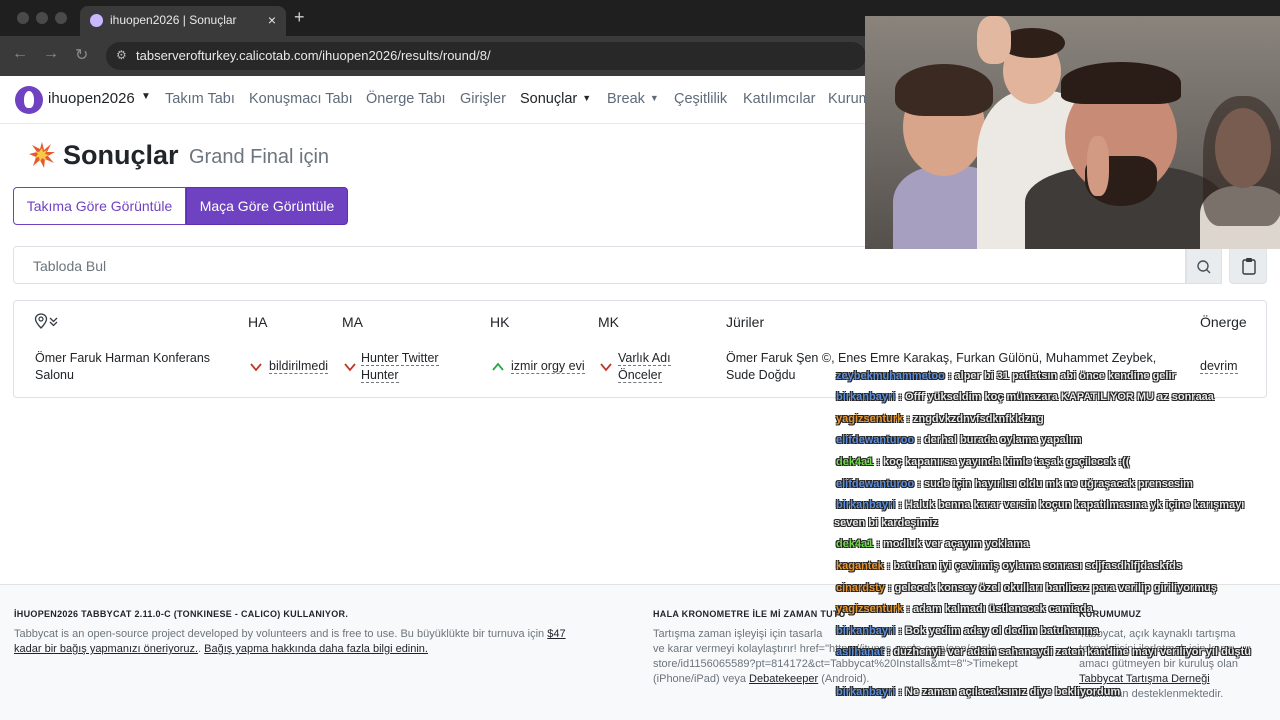  Describe the element at coordinates (20, 54) in the screenshot. I see `back-icon: ←` at that location.